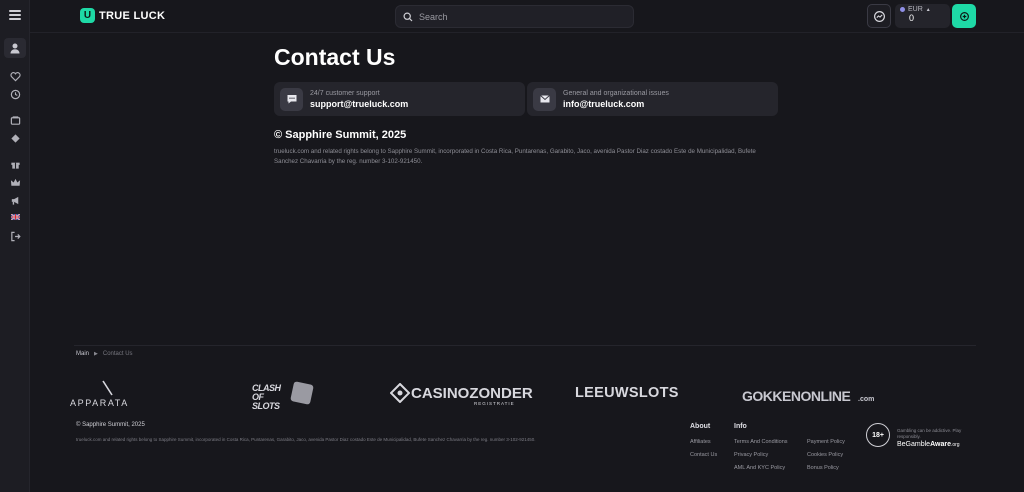 The image size is (1024, 492). Describe the element at coordinates (915, 9) in the screenshot. I see `currency-label: EUR` at that location.